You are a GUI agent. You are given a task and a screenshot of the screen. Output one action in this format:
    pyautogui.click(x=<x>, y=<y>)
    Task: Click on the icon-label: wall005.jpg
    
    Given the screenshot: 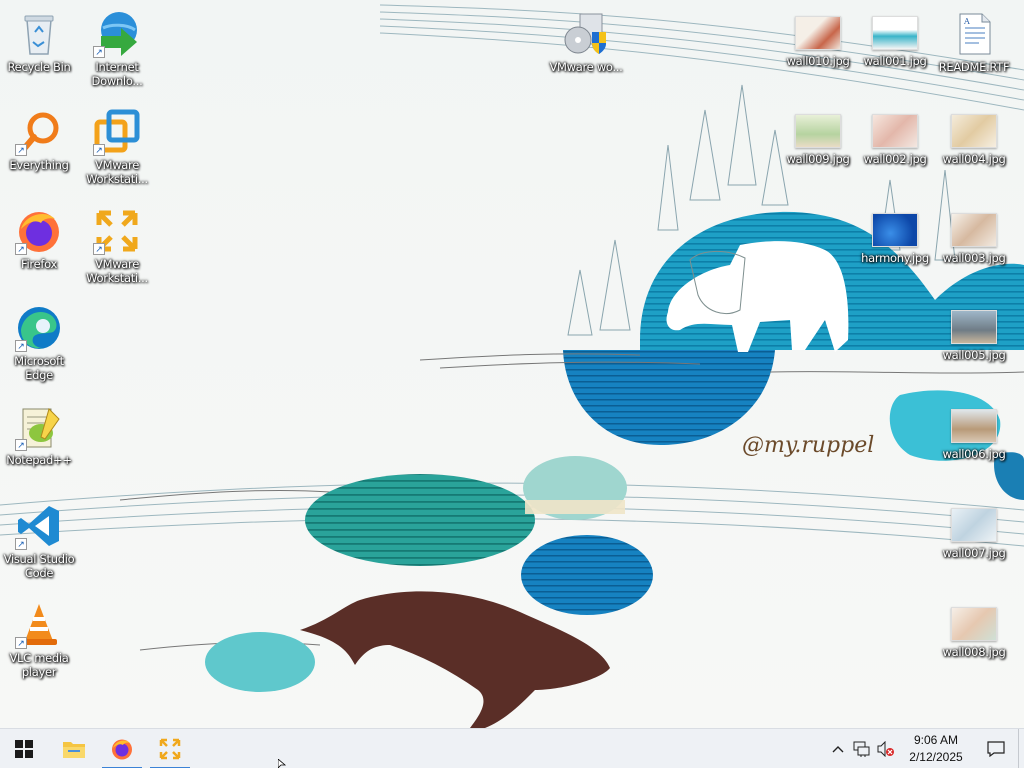 What is the action you would take?
    pyautogui.click(x=974, y=355)
    